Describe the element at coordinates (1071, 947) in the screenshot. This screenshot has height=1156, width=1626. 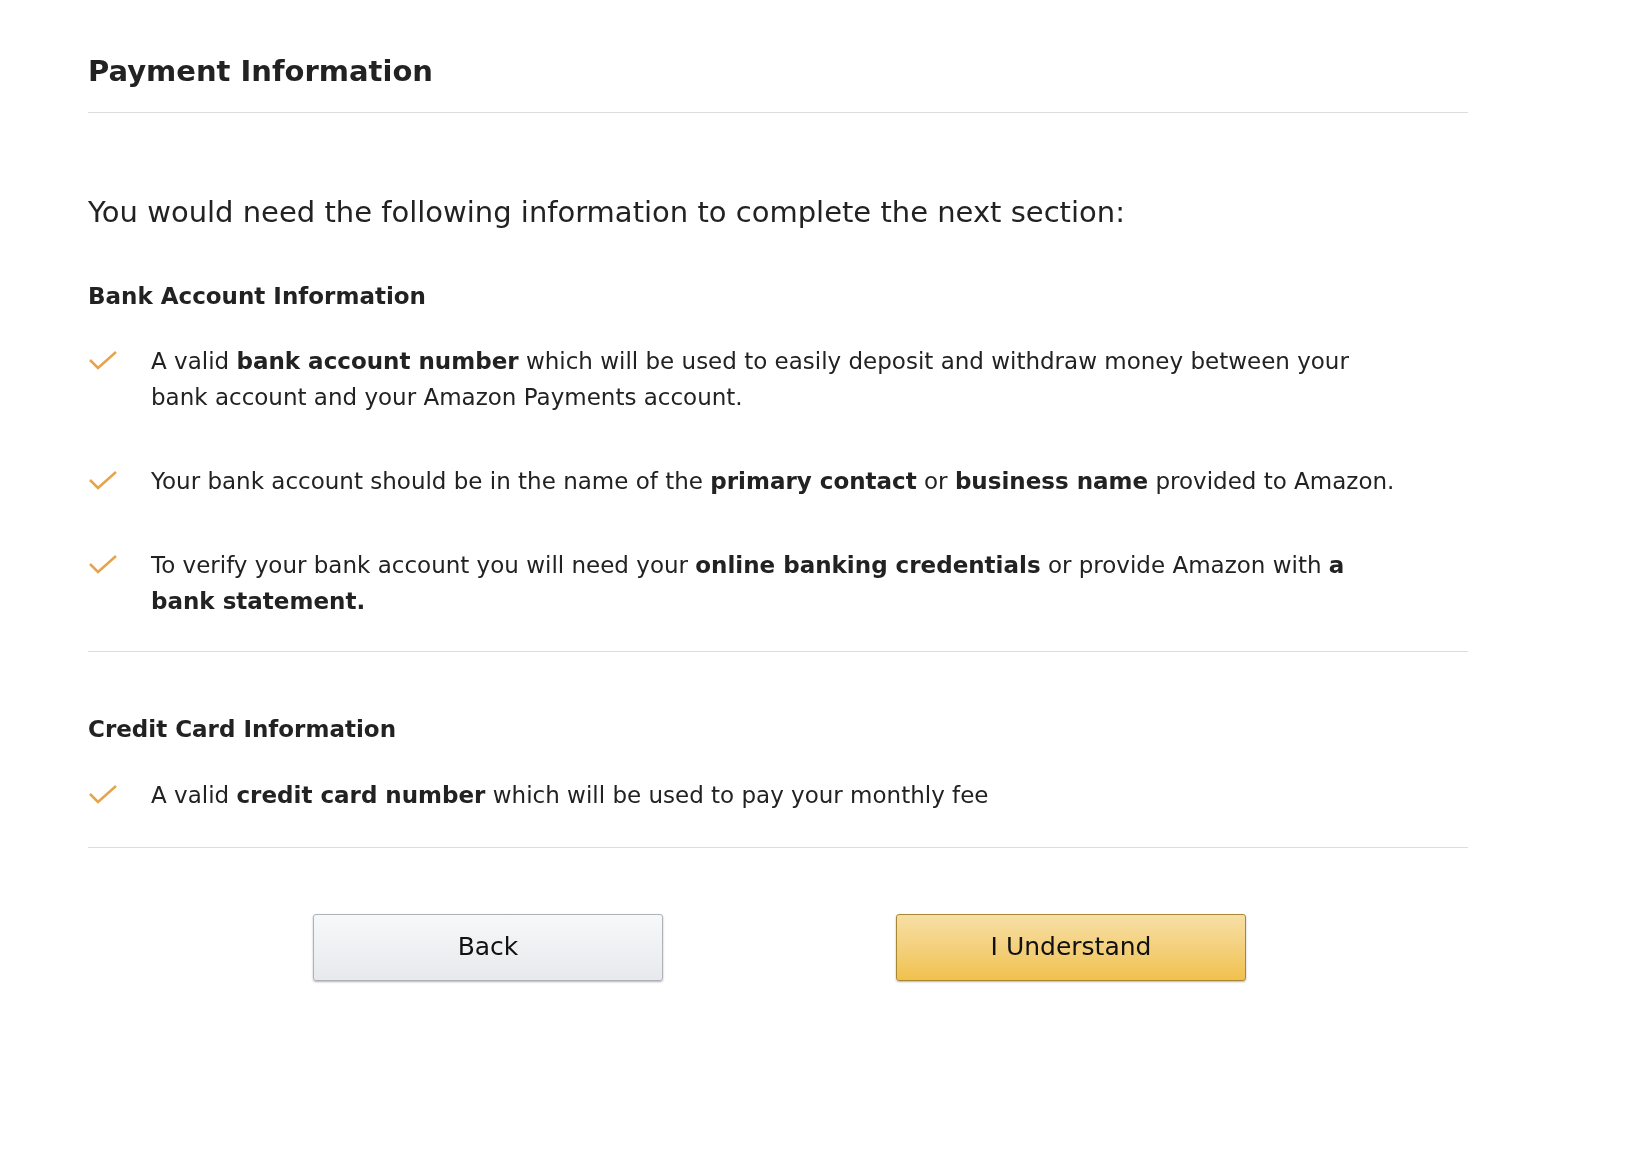
I see `understand-button: I Understand` at that location.